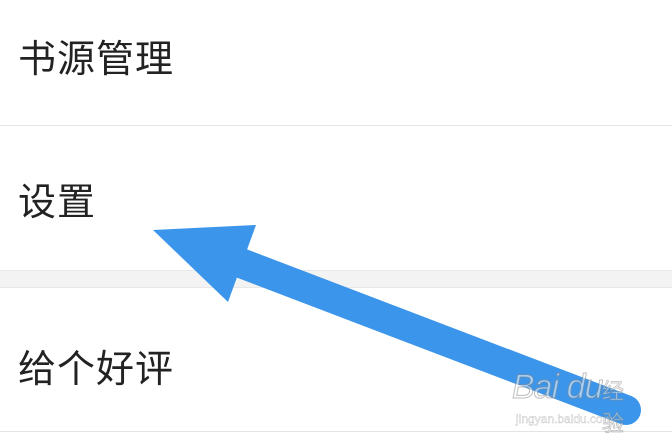 The height and width of the screenshot is (442, 672). I want to click on baidu-jingyan-watermark: Bai du 经验 jingyan.baidu.com, so click(576, 403).